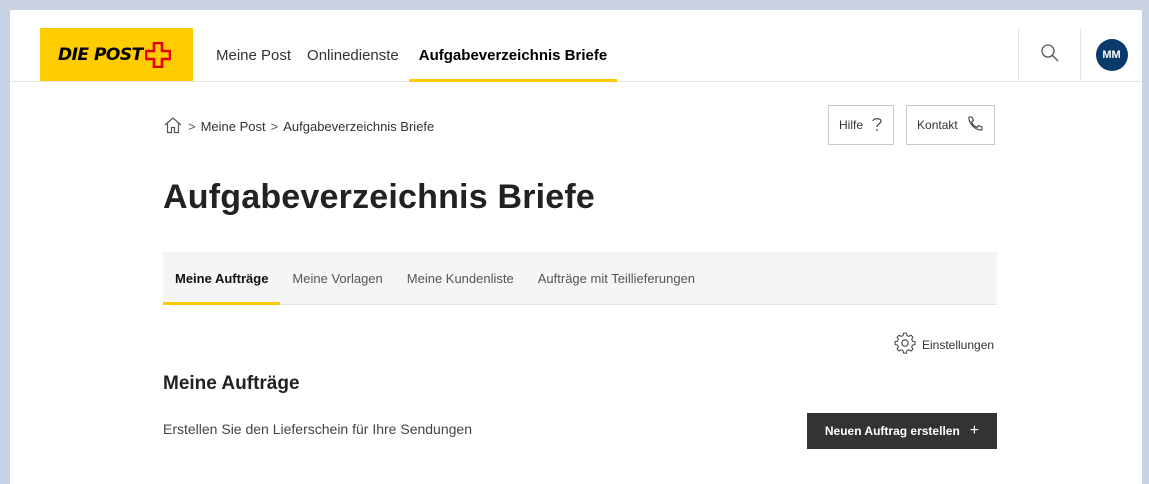 This screenshot has height=484, width=1149. I want to click on help-actions: Hilfe Kontakt, so click(917, 125).